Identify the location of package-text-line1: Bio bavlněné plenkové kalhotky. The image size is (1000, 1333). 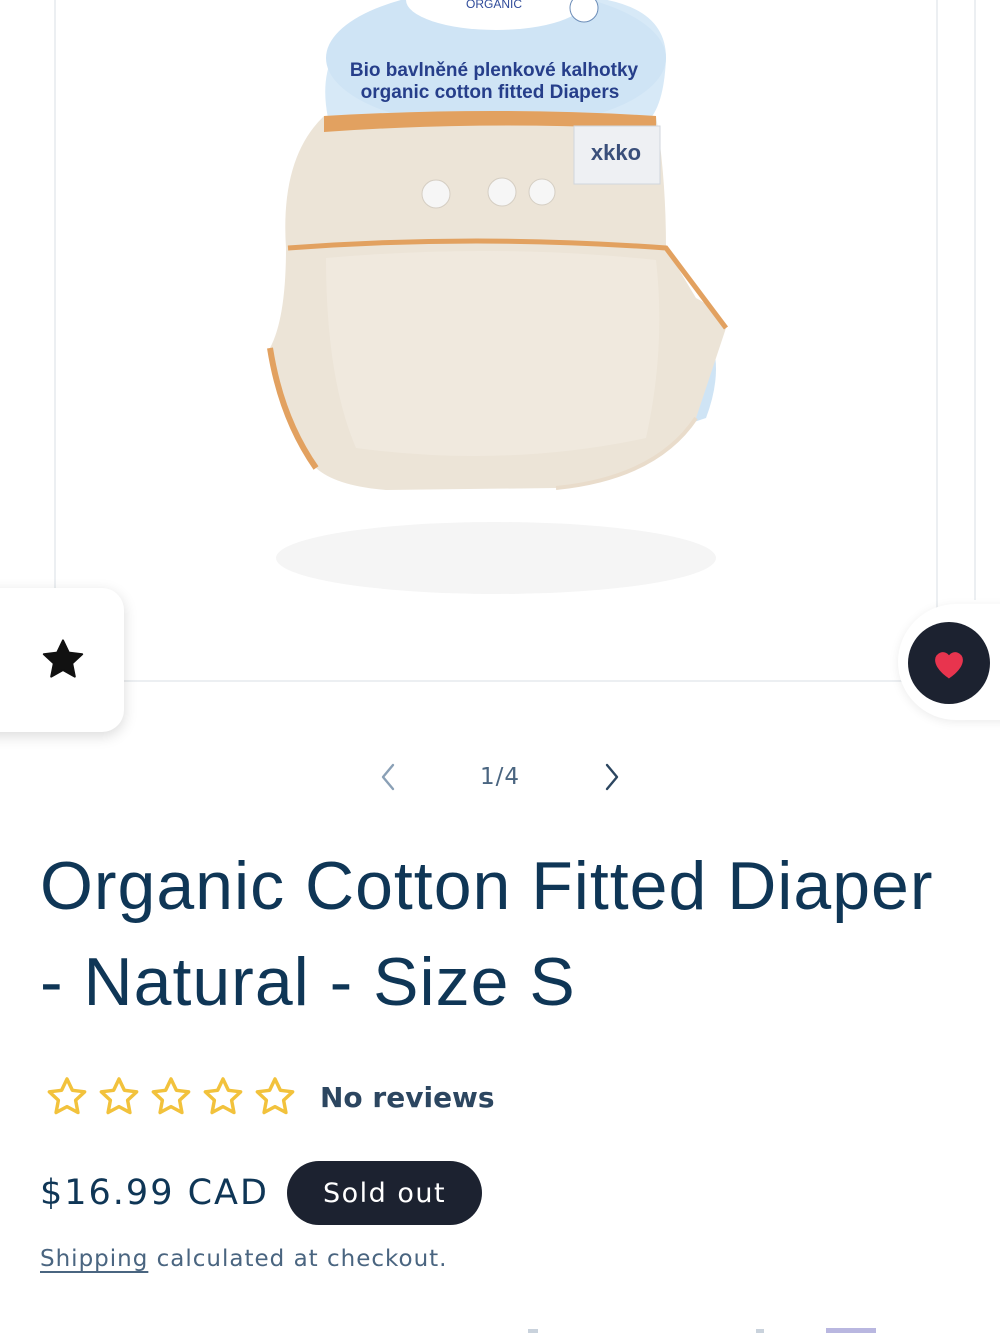
(494, 70).